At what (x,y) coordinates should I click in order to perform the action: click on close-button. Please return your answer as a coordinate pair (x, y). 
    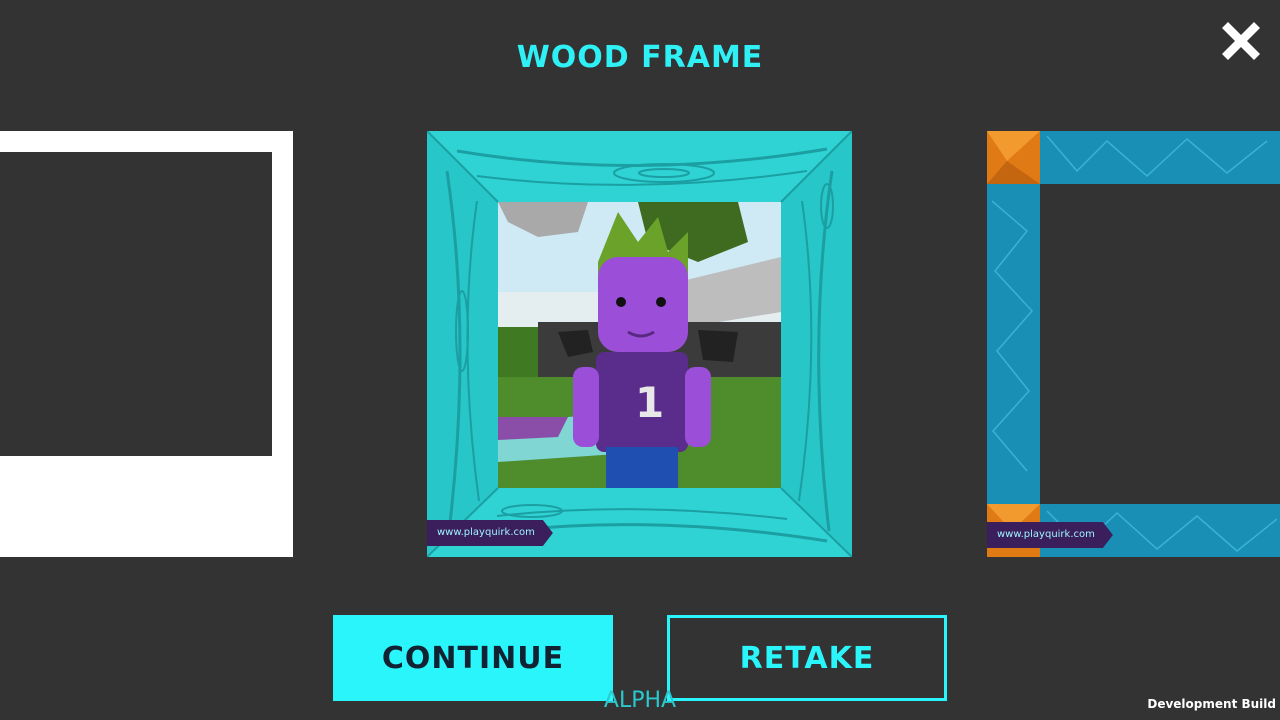
    Looking at the image, I should click on (1241, 41).